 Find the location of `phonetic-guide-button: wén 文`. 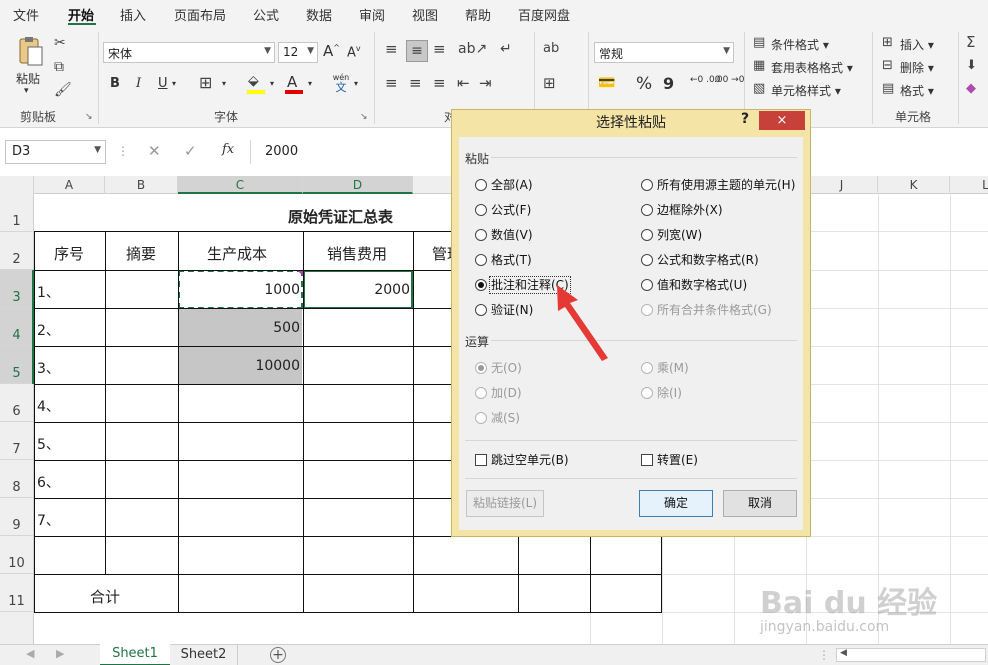

phonetic-guide-button: wén 文 is located at coordinates (341, 84).